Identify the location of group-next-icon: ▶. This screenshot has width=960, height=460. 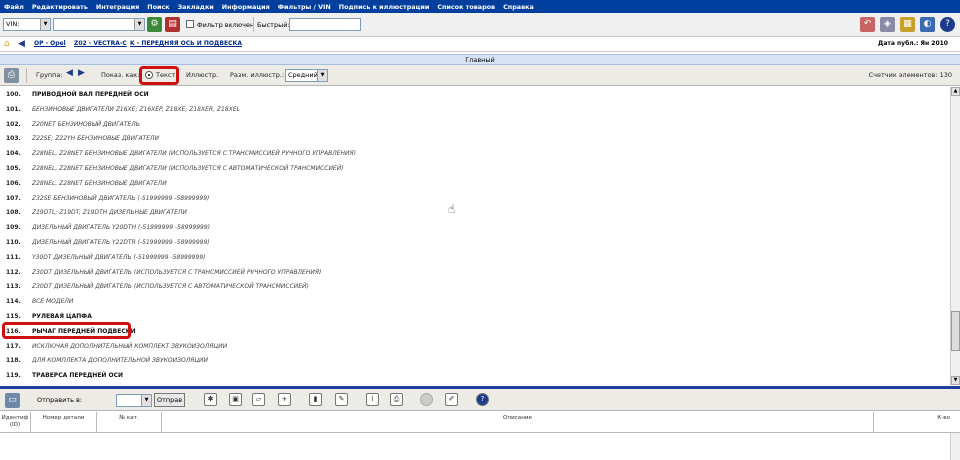
(81, 73).